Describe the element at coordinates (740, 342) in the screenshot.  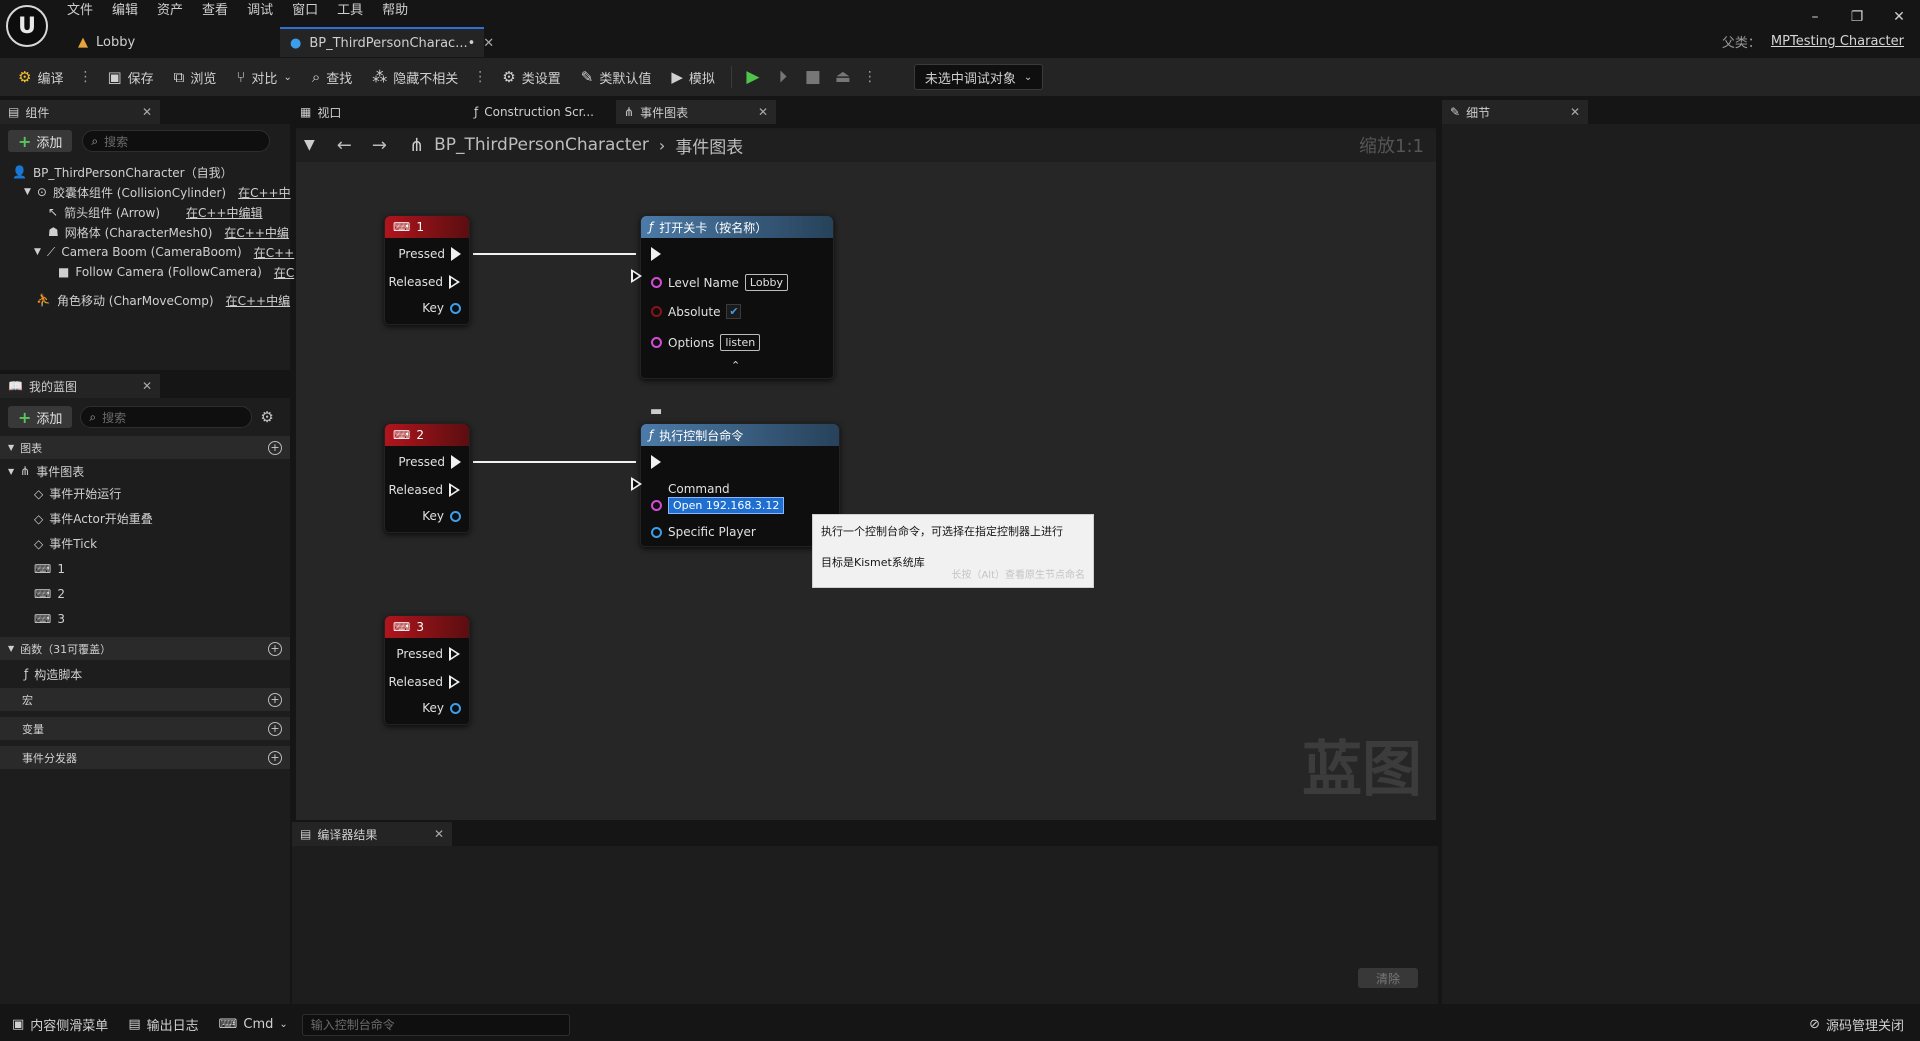
I see `options-input: listen` at that location.